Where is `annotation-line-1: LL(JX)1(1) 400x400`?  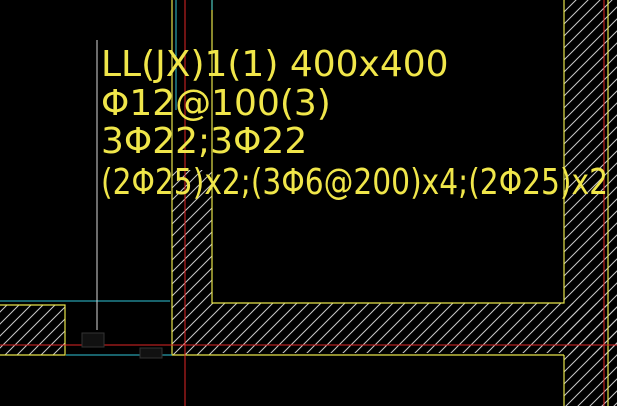 annotation-line-1: LL(JX)1(1) 400x400 is located at coordinates (275, 64).